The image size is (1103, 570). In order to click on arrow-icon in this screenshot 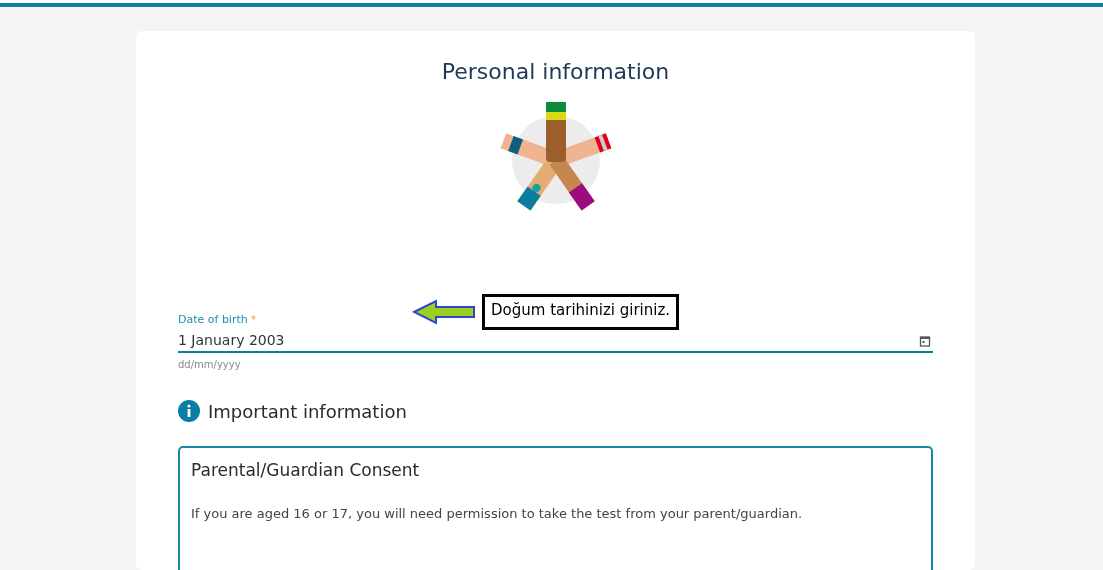, I will do `click(444, 312)`.